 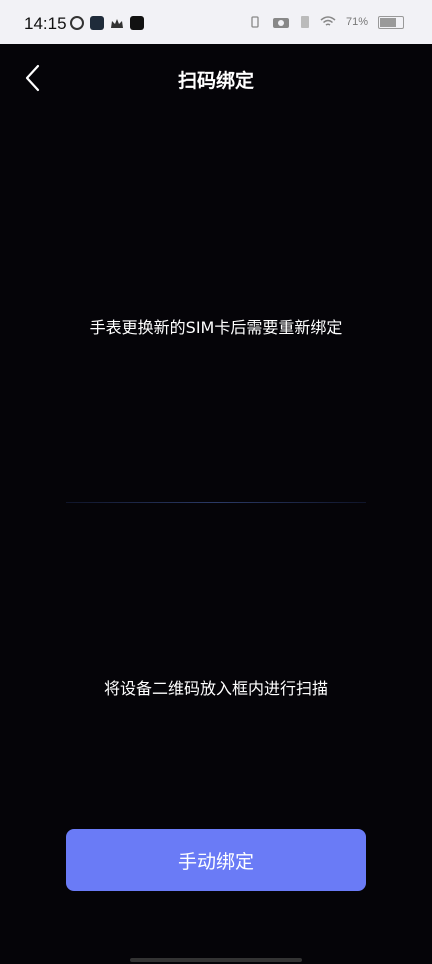 I want to click on status-right-icons: 71%, so click(x=326, y=22).